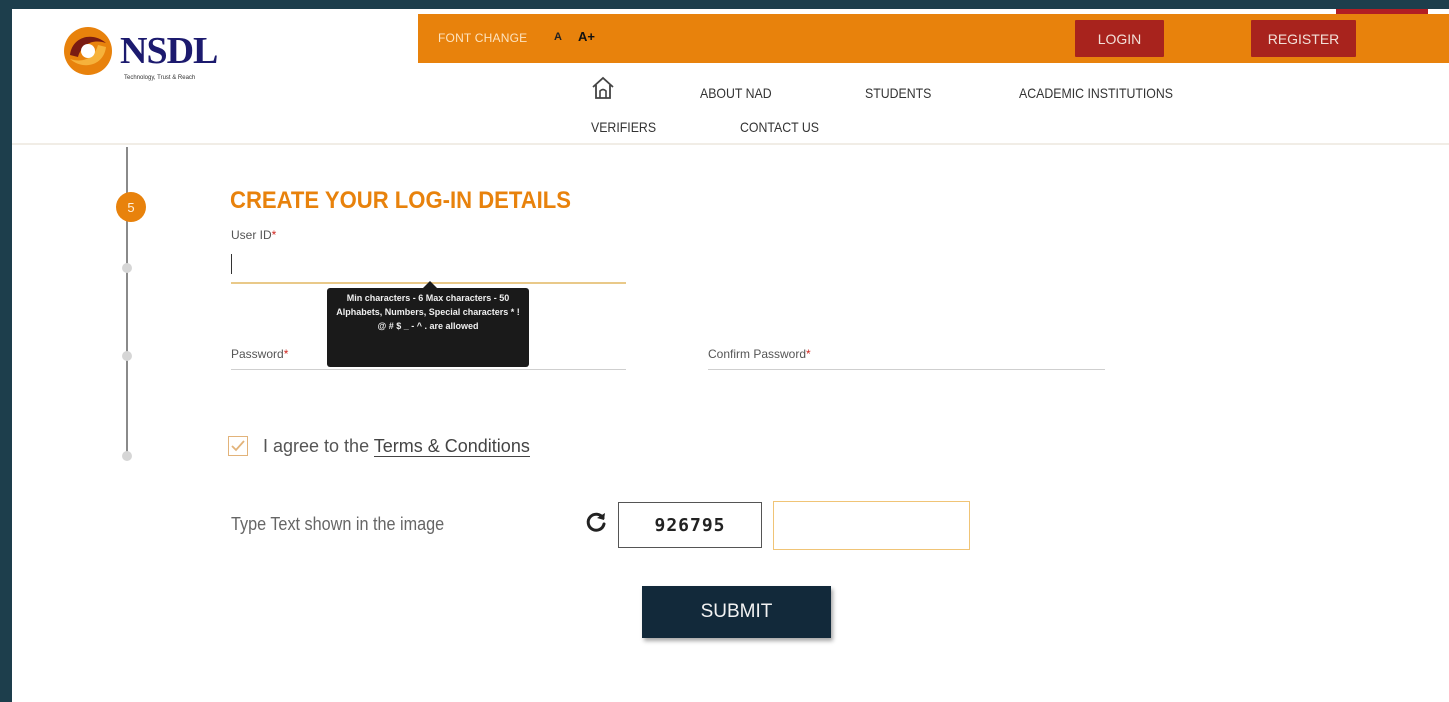 The width and height of the screenshot is (1449, 702). I want to click on user-id-label: User ID*, so click(254, 235).